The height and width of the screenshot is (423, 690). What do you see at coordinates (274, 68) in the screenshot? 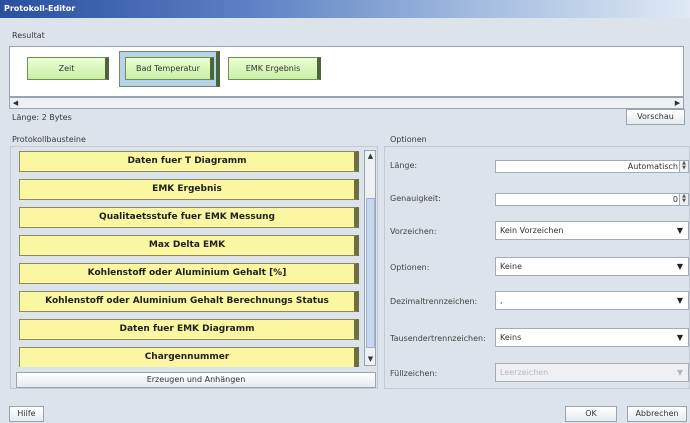
I see `result-token-emk-ergebnis: EMK Ergebnis` at bounding box center [274, 68].